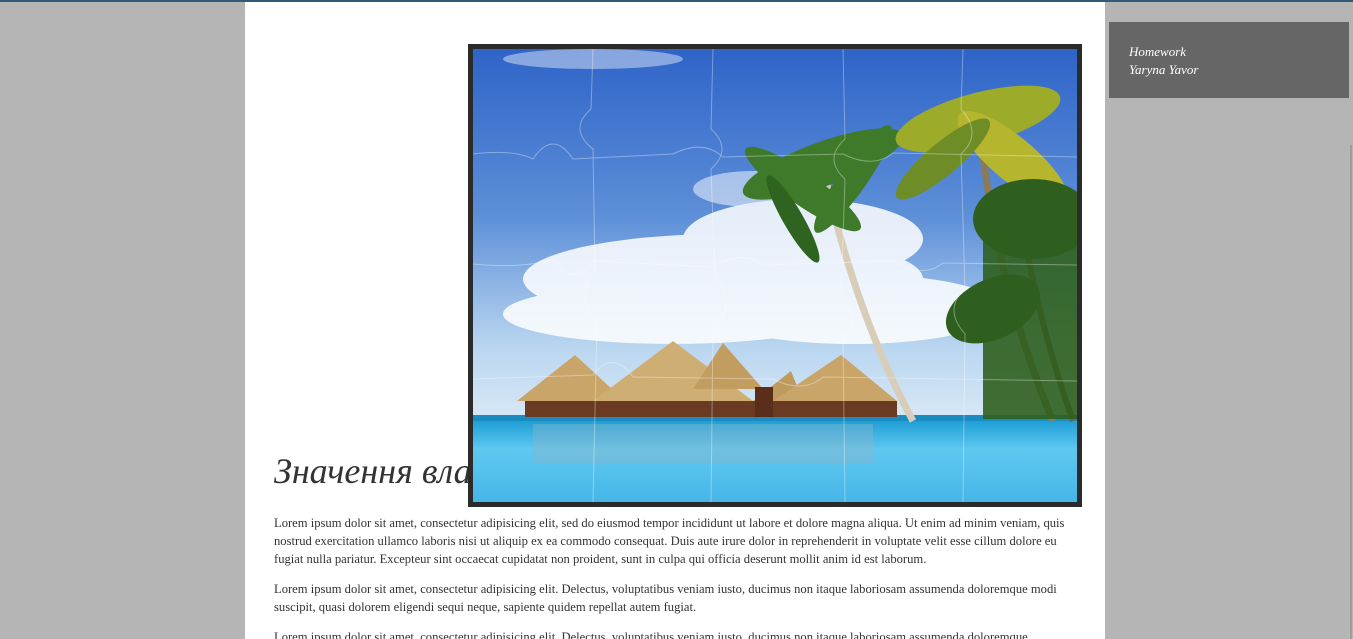 The image size is (1353, 639). What do you see at coordinates (1229, 60) in the screenshot?
I see `homework-info-box: Homework Yaryna Yavor` at bounding box center [1229, 60].